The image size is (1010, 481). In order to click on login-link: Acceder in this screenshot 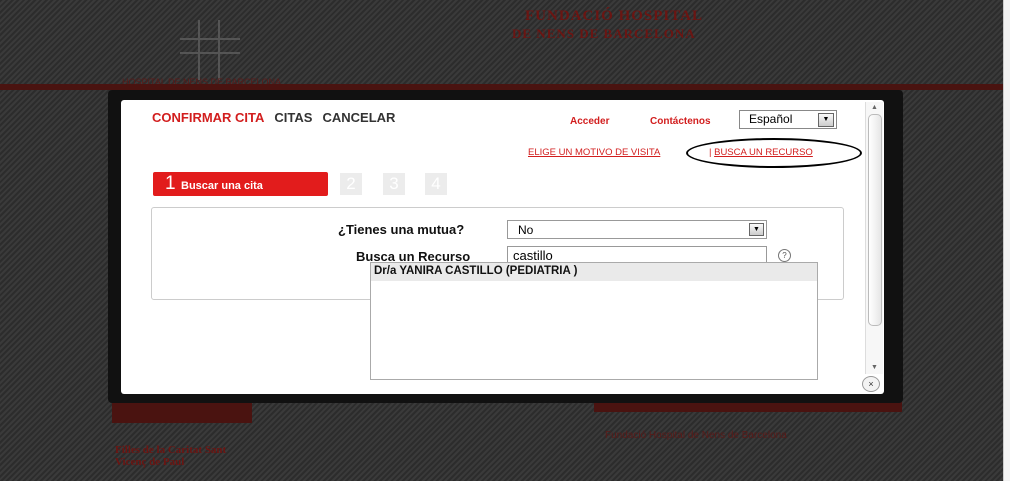, I will do `click(589, 121)`.